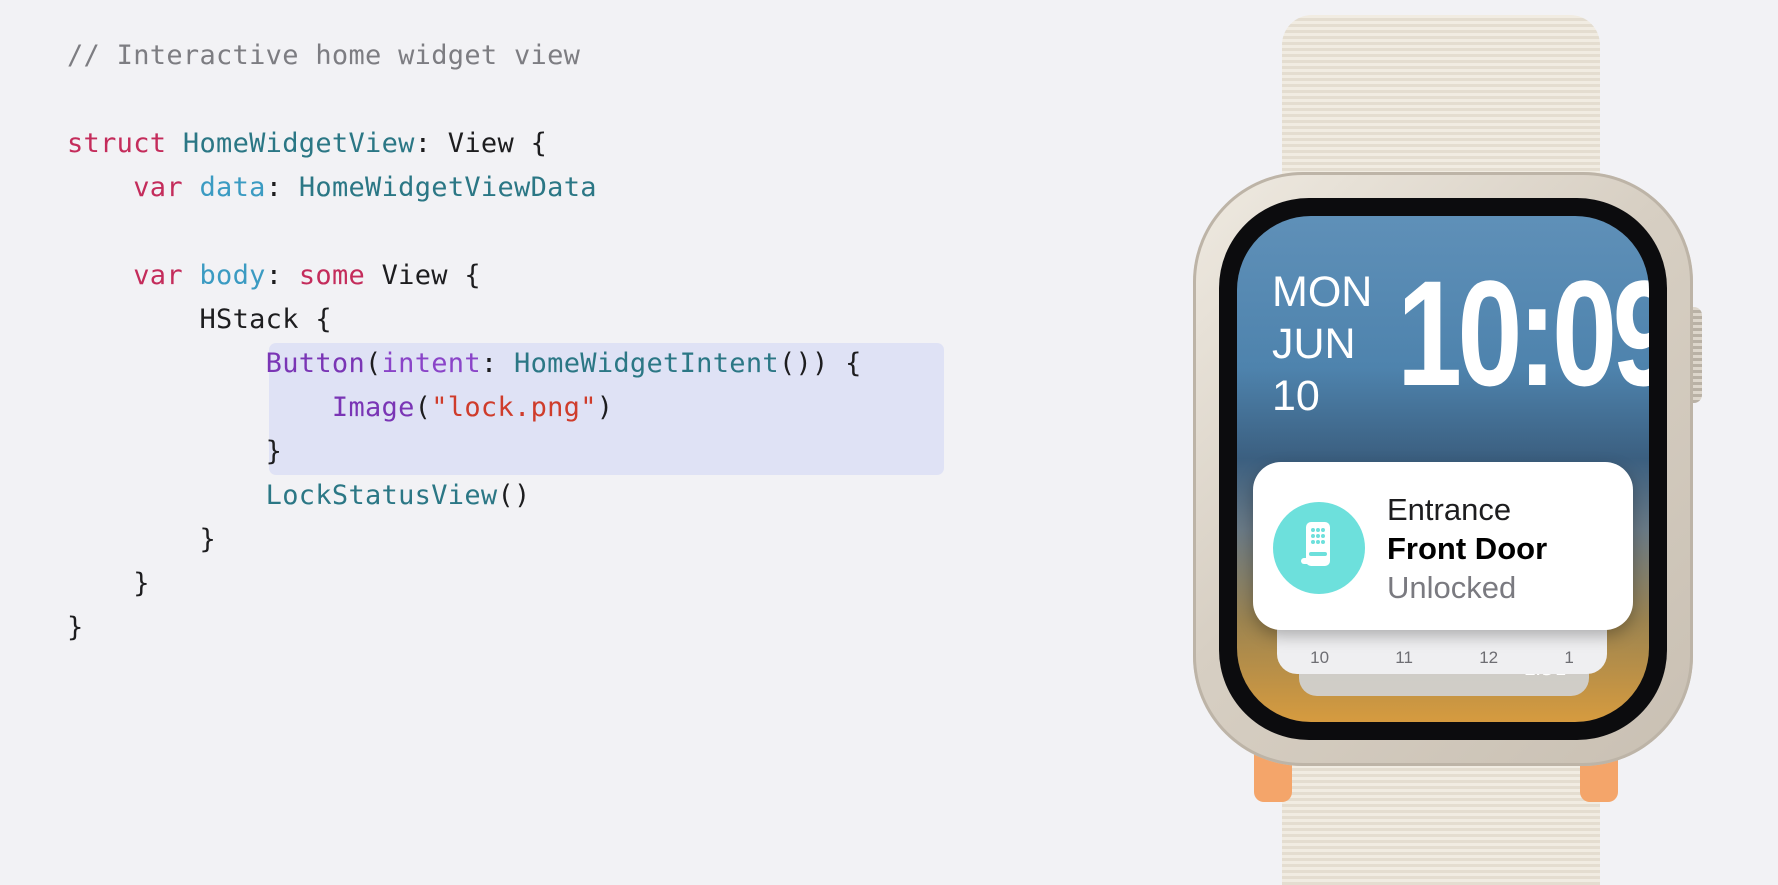 This screenshot has height=885, width=1778. I want to click on code-line-image: Image("lock.png"), so click(464, 408).